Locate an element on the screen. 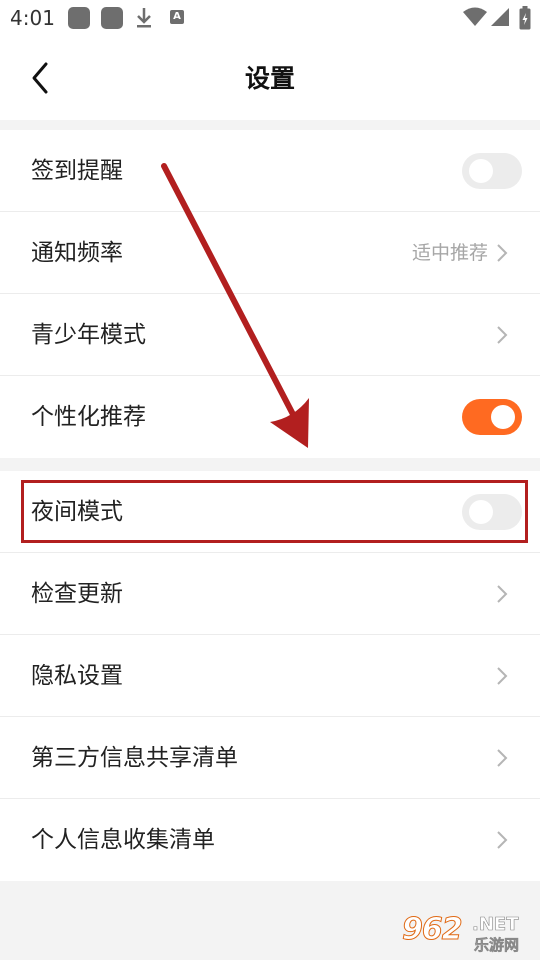 The height and width of the screenshot is (960, 540). back-button is located at coordinates (42, 78).